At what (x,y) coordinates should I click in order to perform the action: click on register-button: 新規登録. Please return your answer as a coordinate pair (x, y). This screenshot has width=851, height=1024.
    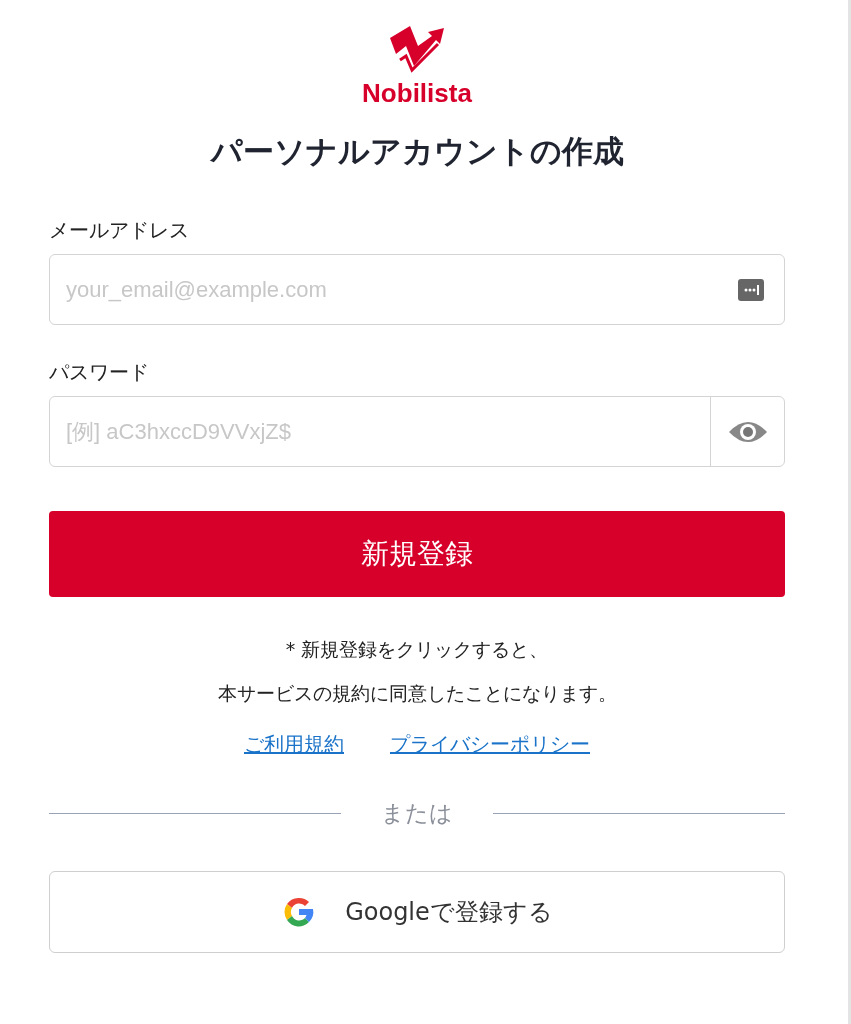
    Looking at the image, I should click on (417, 554).